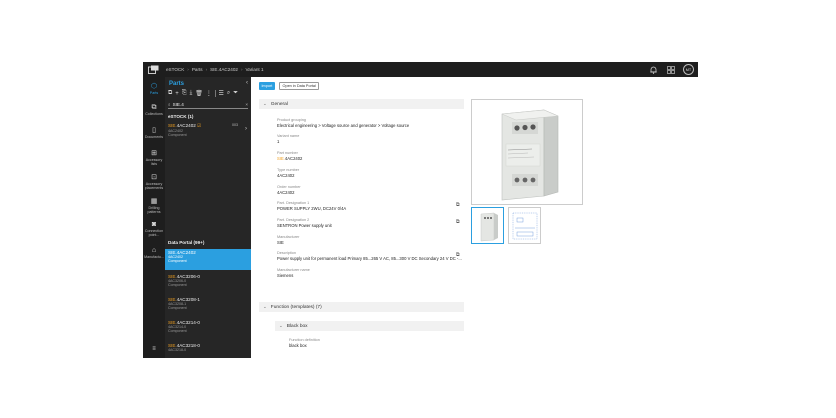 Image resolution: width=836 pixels, height=418 pixels. I want to click on top-actions: MT, so click(671, 69).